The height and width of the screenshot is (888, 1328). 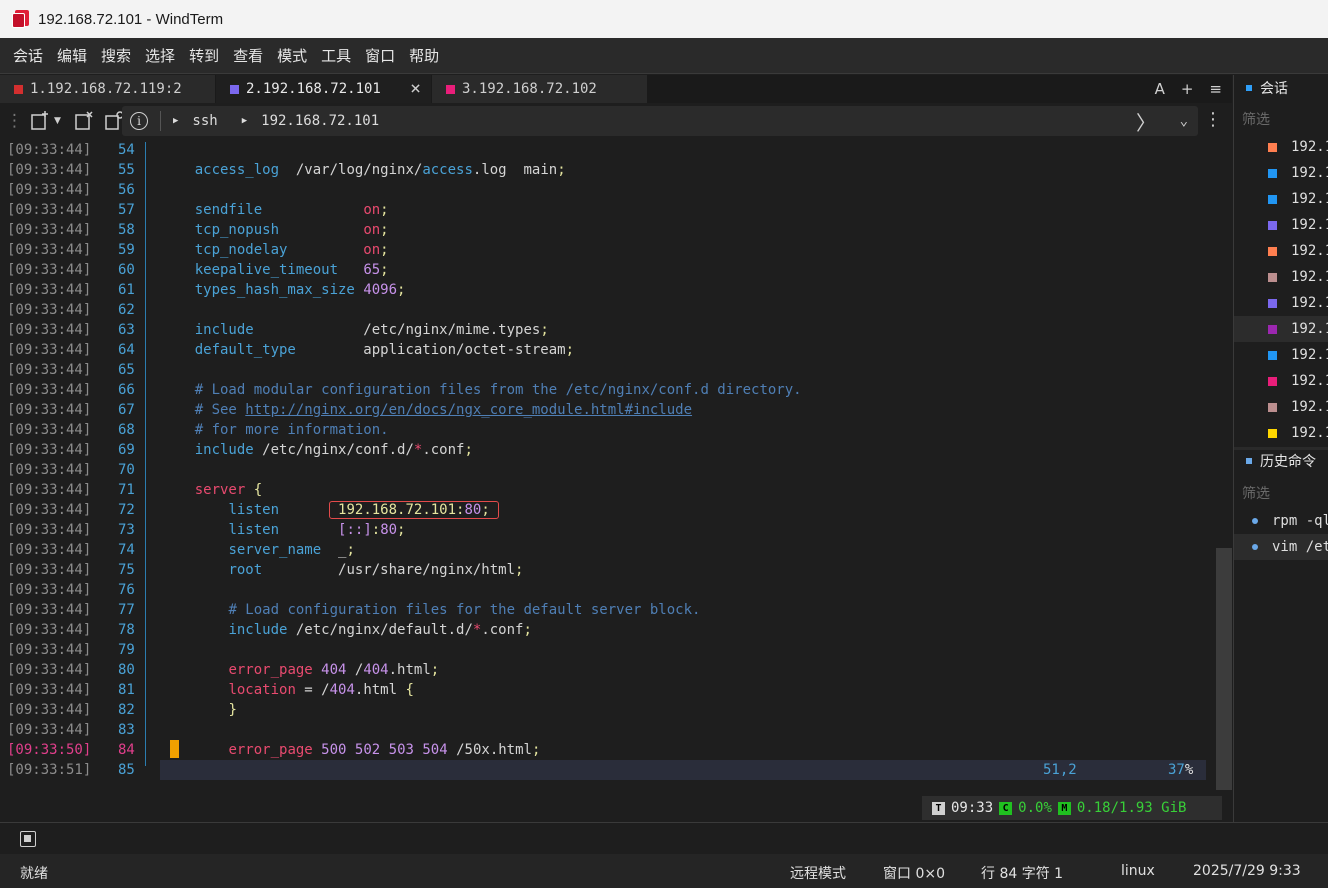 What do you see at coordinates (540, 89) in the screenshot?
I see `tab-session-3: 3.192.168.72.102` at bounding box center [540, 89].